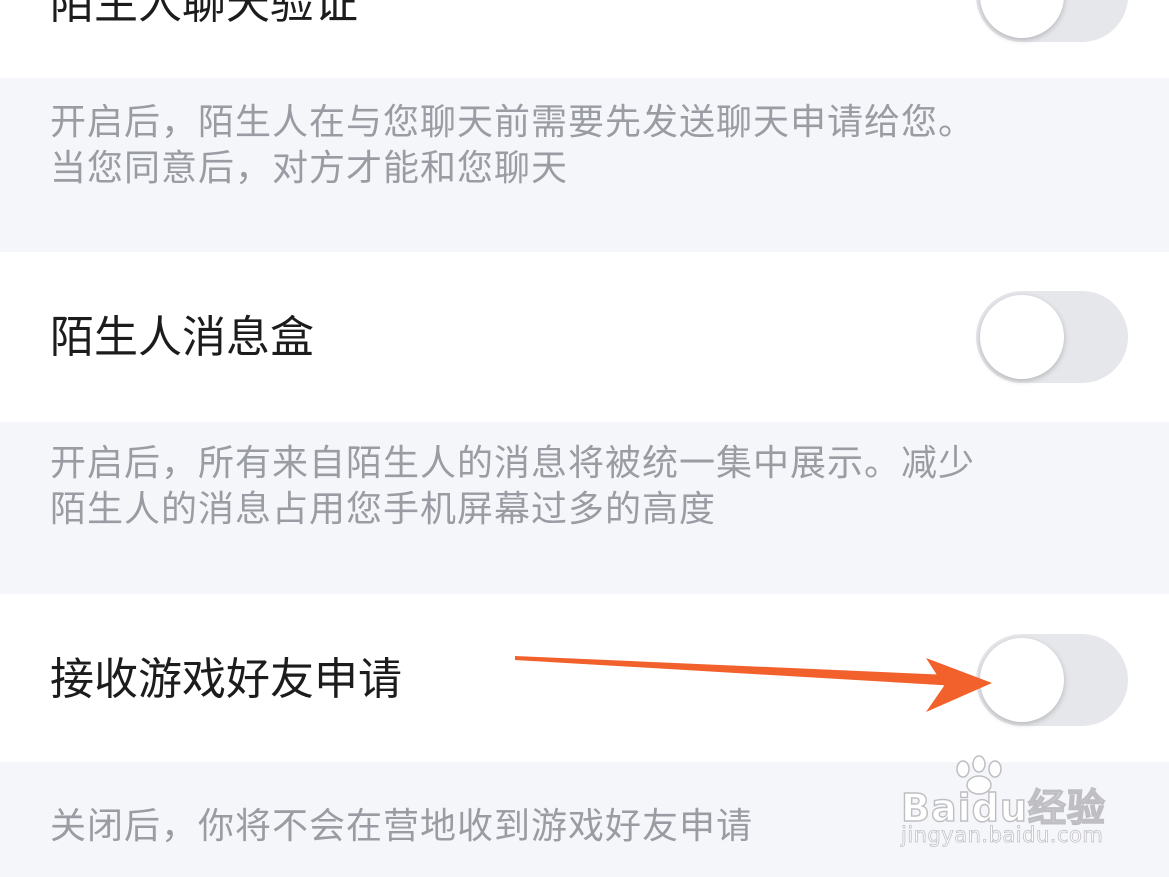 The width and height of the screenshot is (1169, 877). I want to click on setting-description-block: 关闭后，你将不会在营地收到游戏好友申请, so click(584, 819).